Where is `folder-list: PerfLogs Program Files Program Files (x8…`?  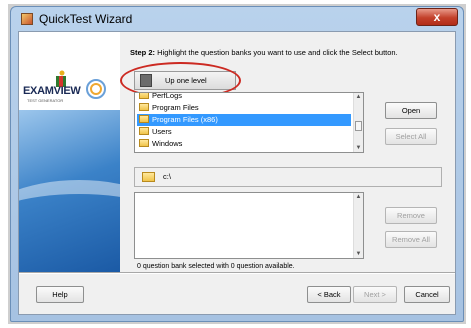 folder-list: PerfLogs Program Files Program Files (x8… is located at coordinates (249, 122).